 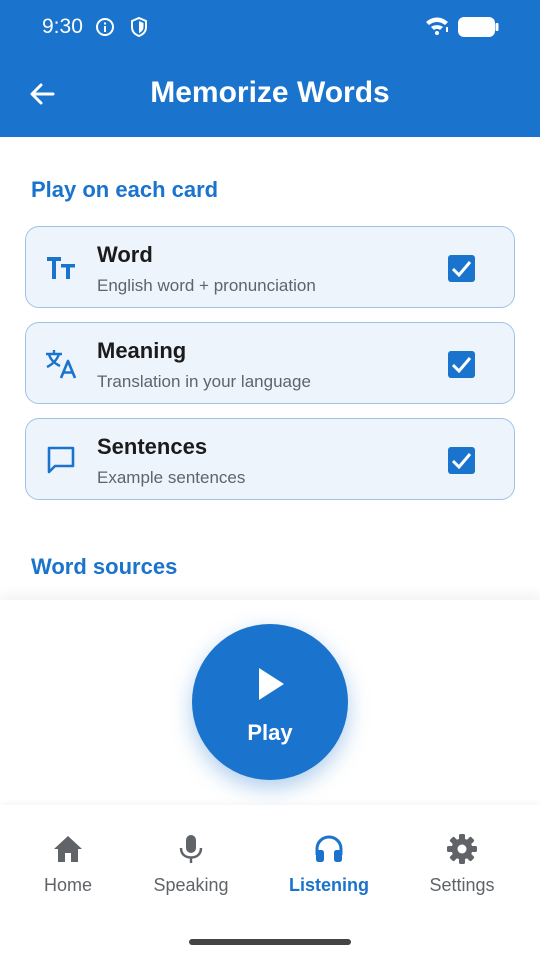 What do you see at coordinates (152, 446) in the screenshot?
I see `option-title: Sentences` at bounding box center [152, 446].